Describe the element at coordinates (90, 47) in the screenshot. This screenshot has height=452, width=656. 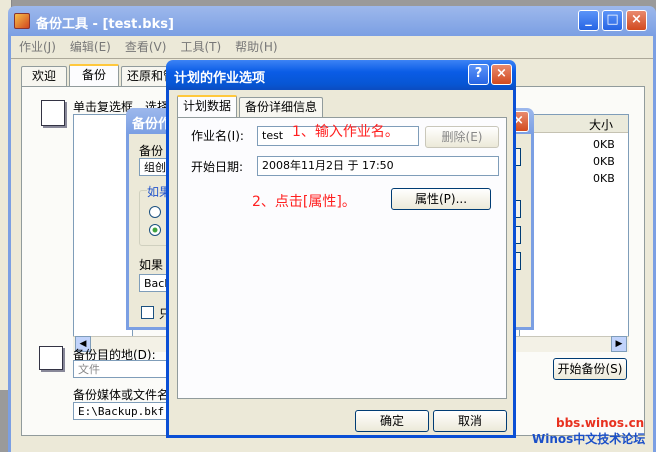
I see `menu-item-edit: 编辑(E)` at that location.